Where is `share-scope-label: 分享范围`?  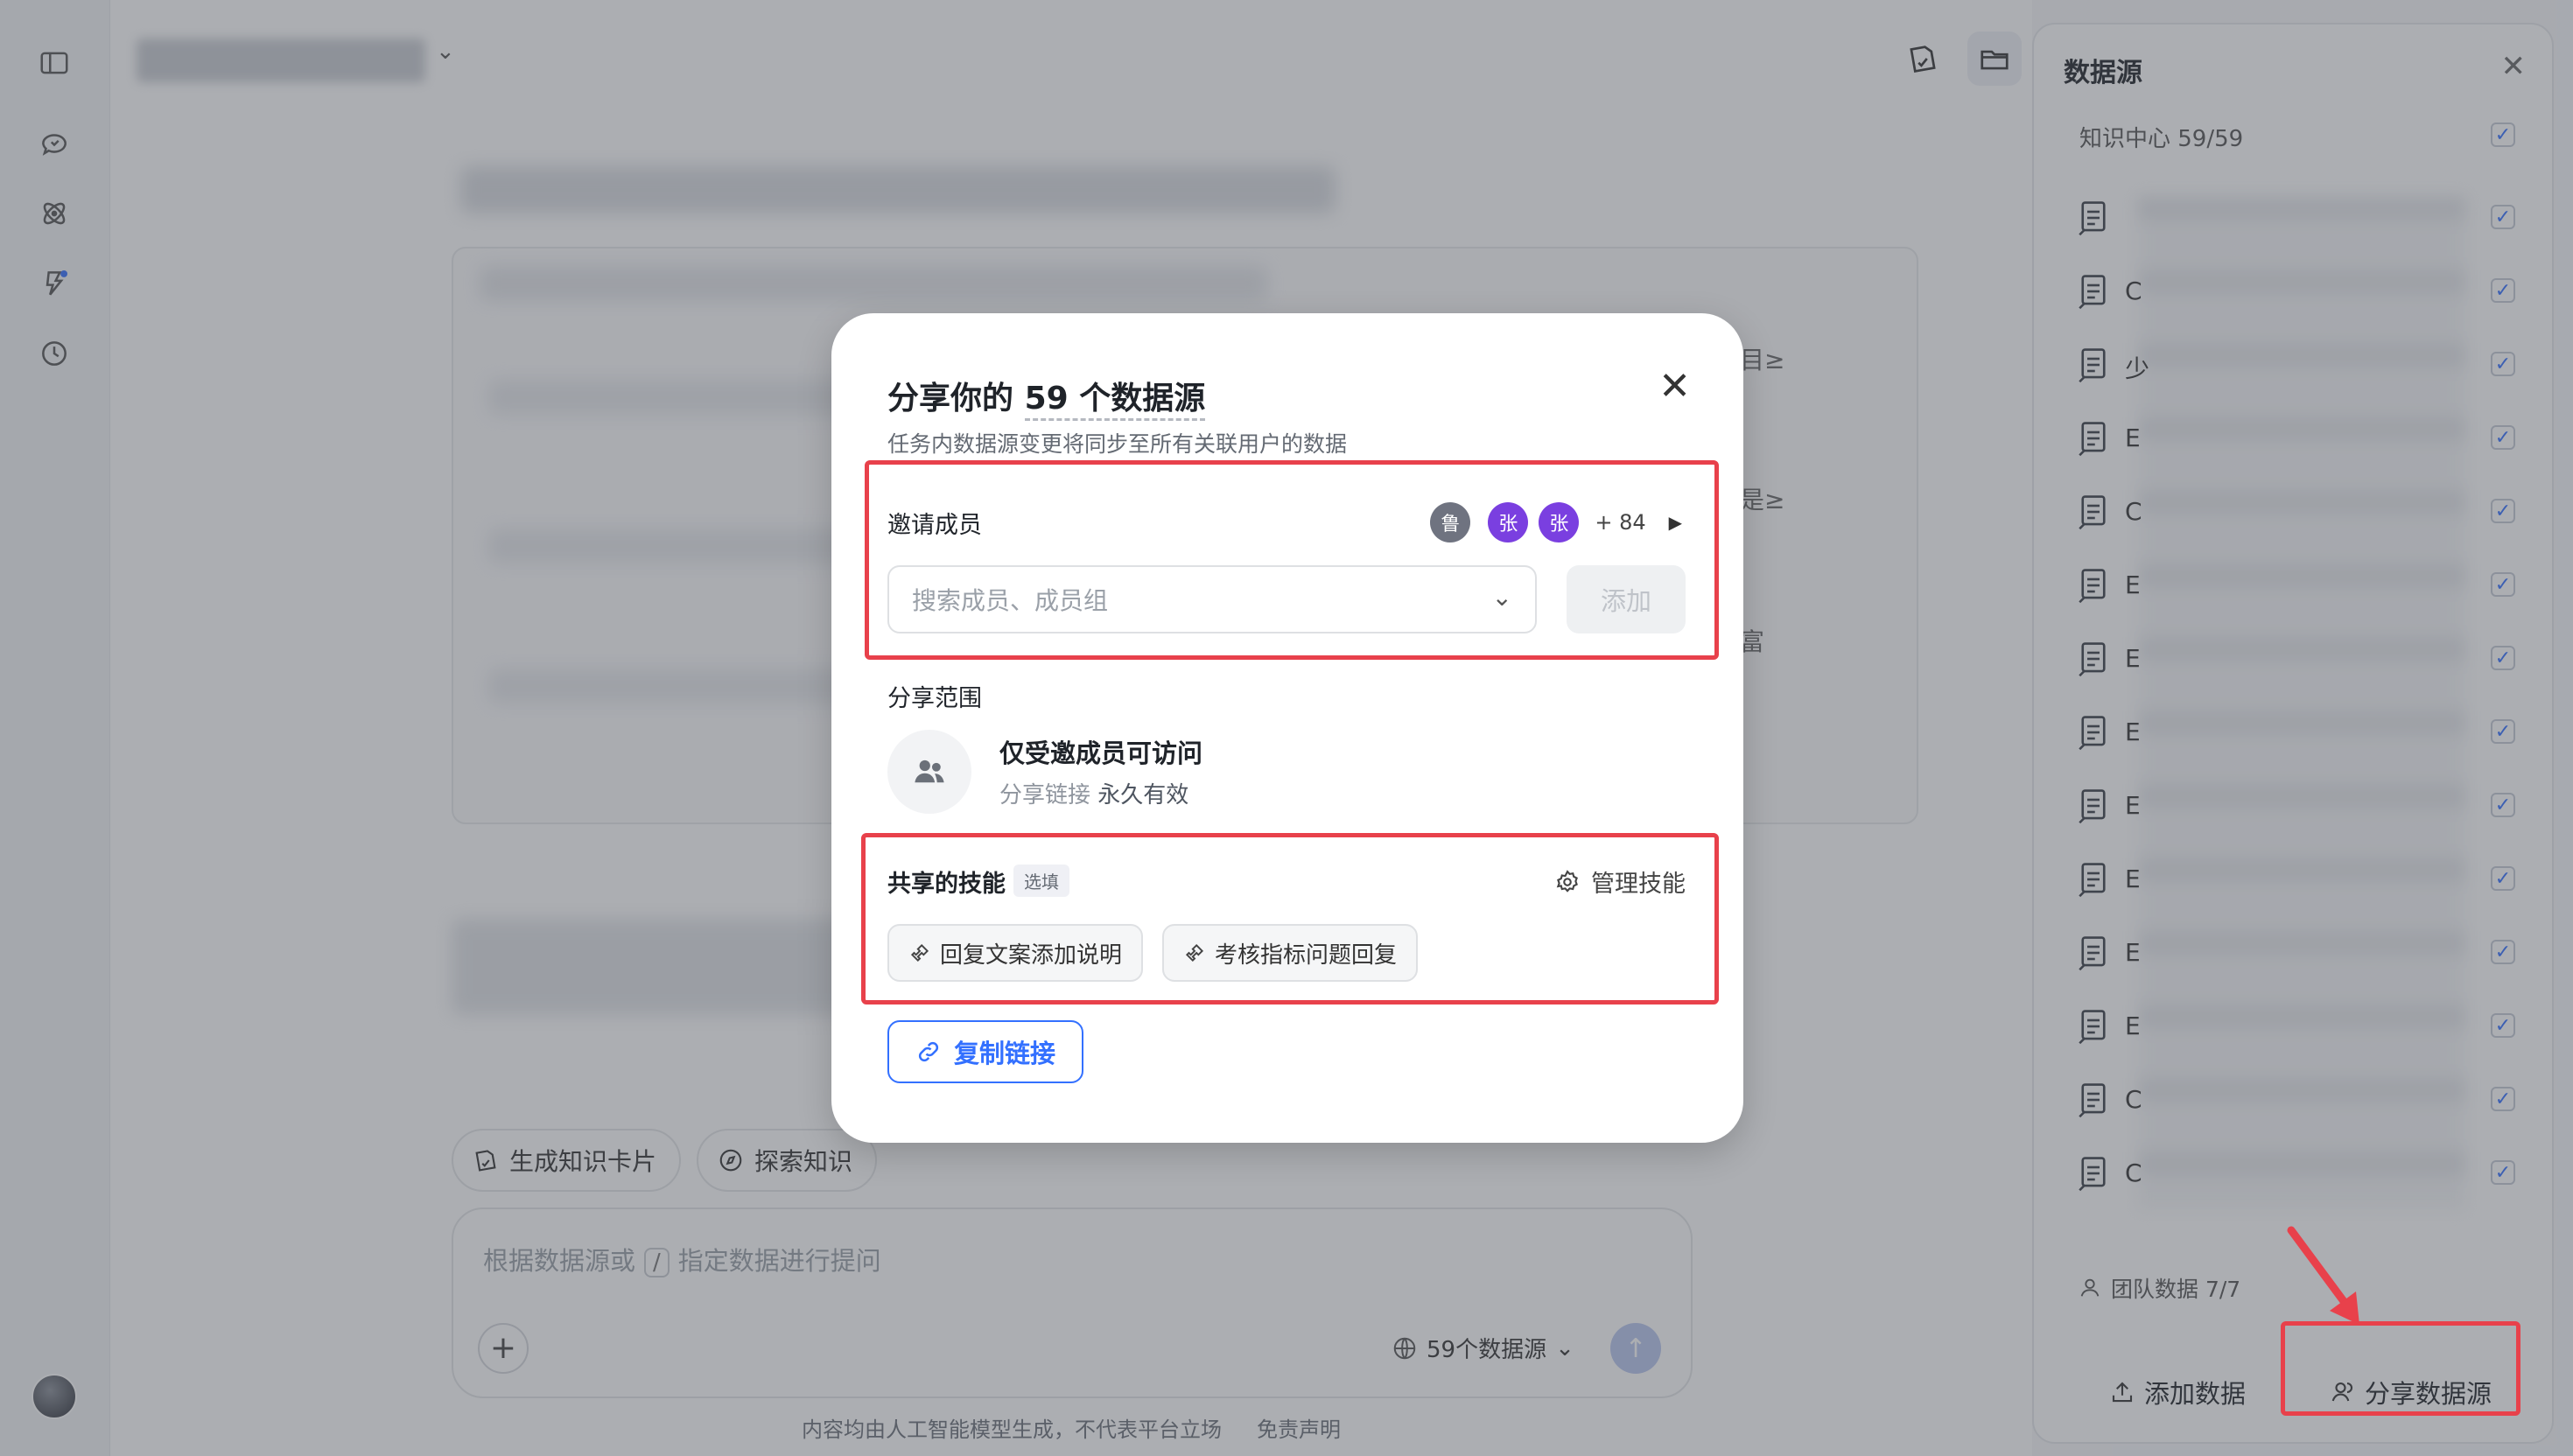
share-scope-label: 分享范围 is located at coordinates (934, 698).